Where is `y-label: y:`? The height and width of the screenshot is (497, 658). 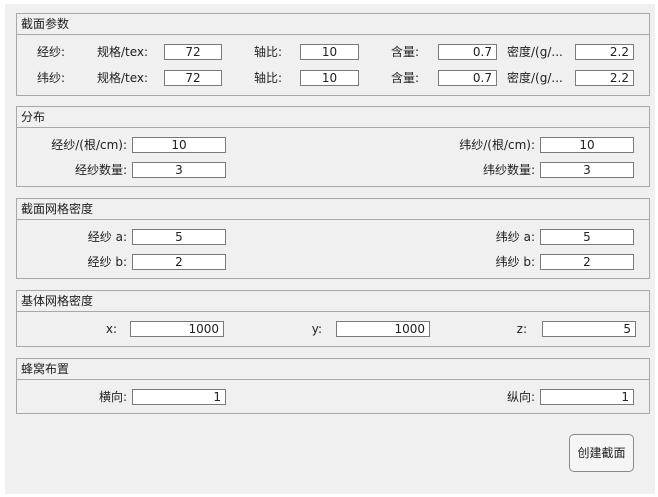 y-label: y: is located at coordinates (316, 329).